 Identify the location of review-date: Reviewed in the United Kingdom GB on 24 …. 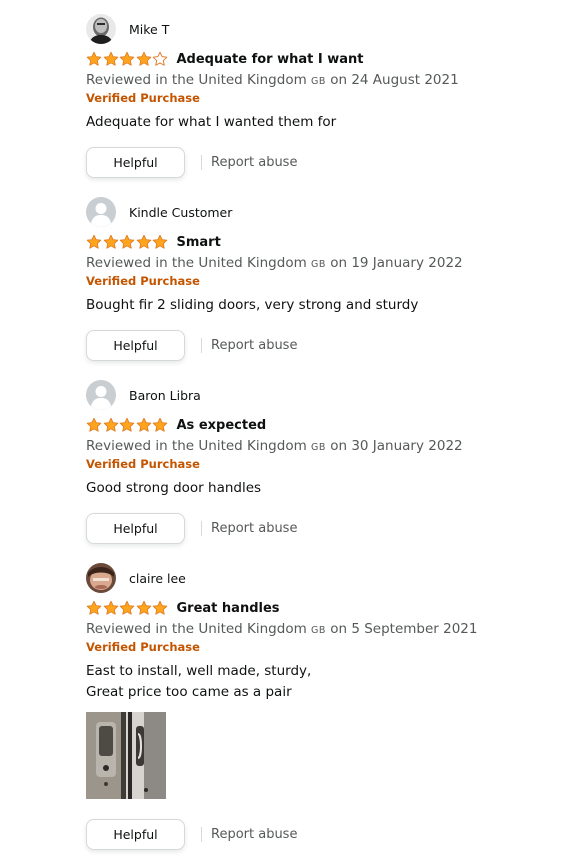
(272, 80).